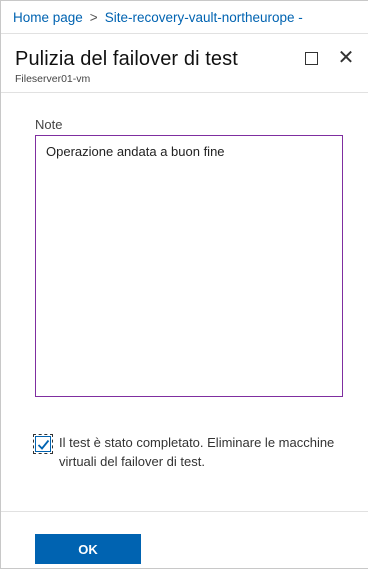 This screenshot has height=569, width=369. What do you see at coordinates (48, 17) in the screenshot?
I see `breadcrumb-home-link: Home page` at bounding box center [48, 17].